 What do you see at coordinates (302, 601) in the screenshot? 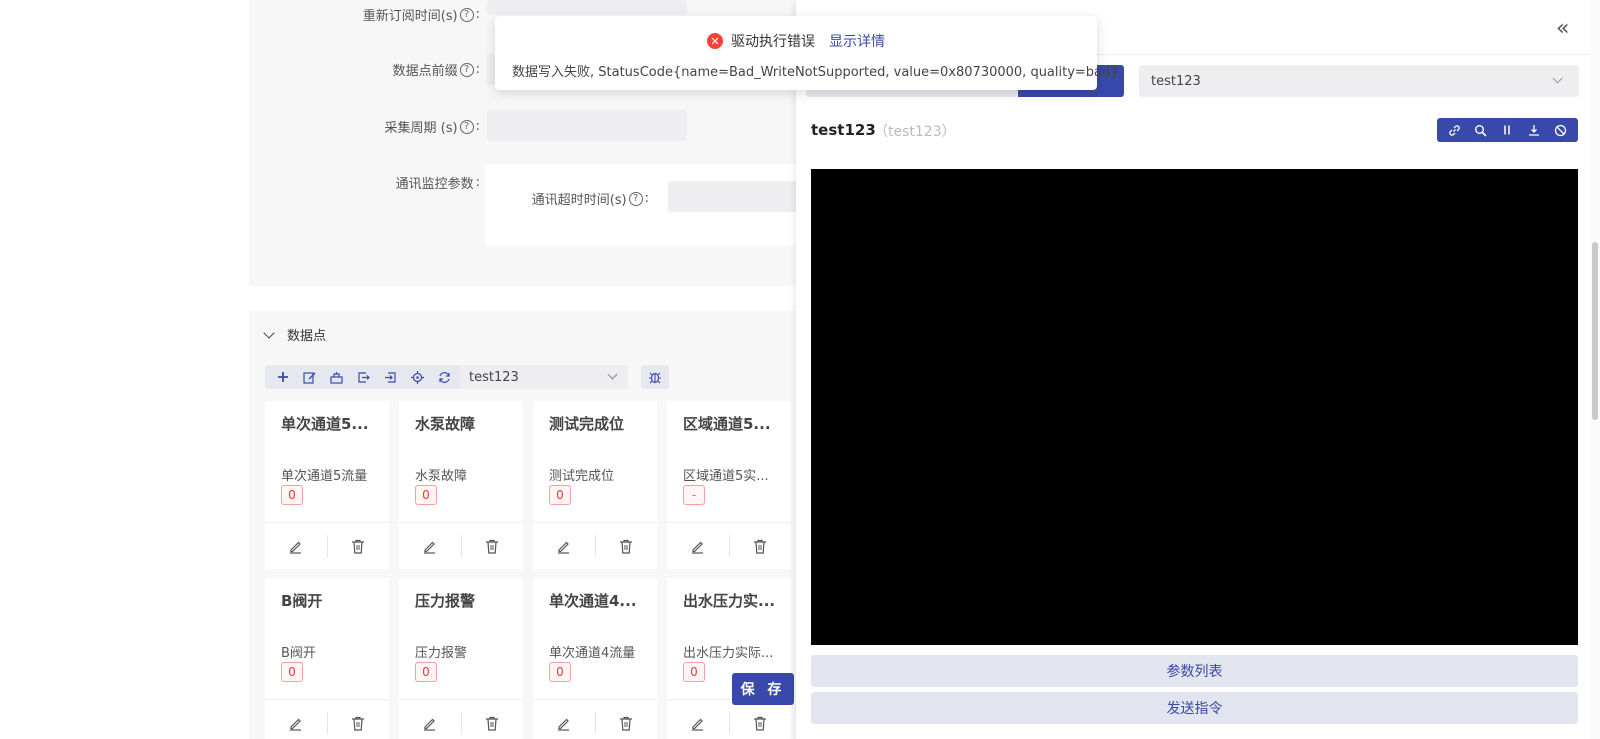
I see `card-title: B阀开` at bounding box center [302, 601].